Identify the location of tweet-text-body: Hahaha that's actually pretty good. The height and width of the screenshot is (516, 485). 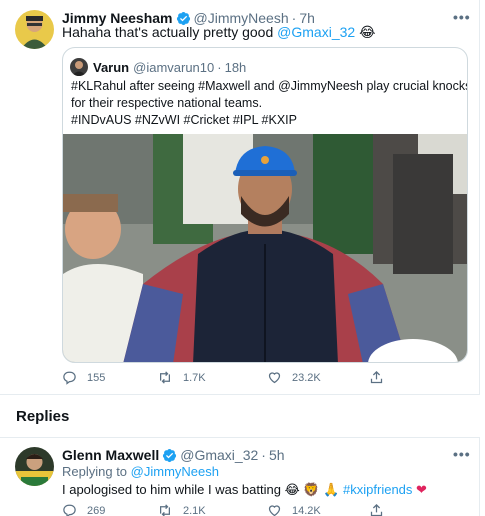
(168, 32).